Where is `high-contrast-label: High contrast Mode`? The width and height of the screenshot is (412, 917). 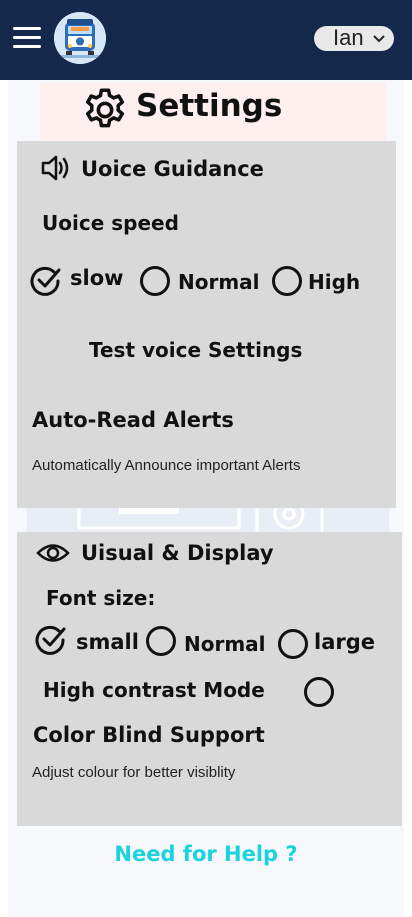
high-contrast-label: High contrast Mode is located at coordinates (154, 690).